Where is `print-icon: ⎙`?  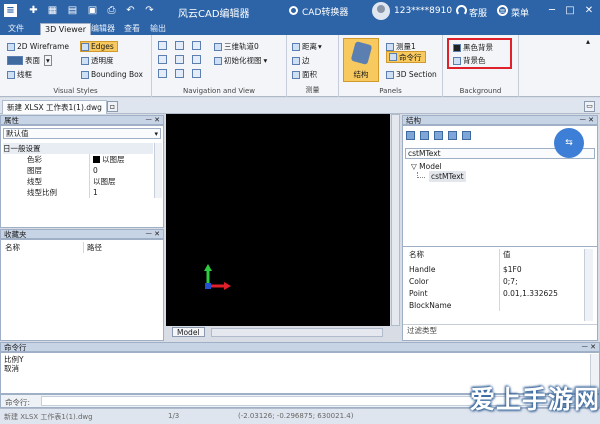
print-icon: ⎙ is located at coordinates (111, 10).